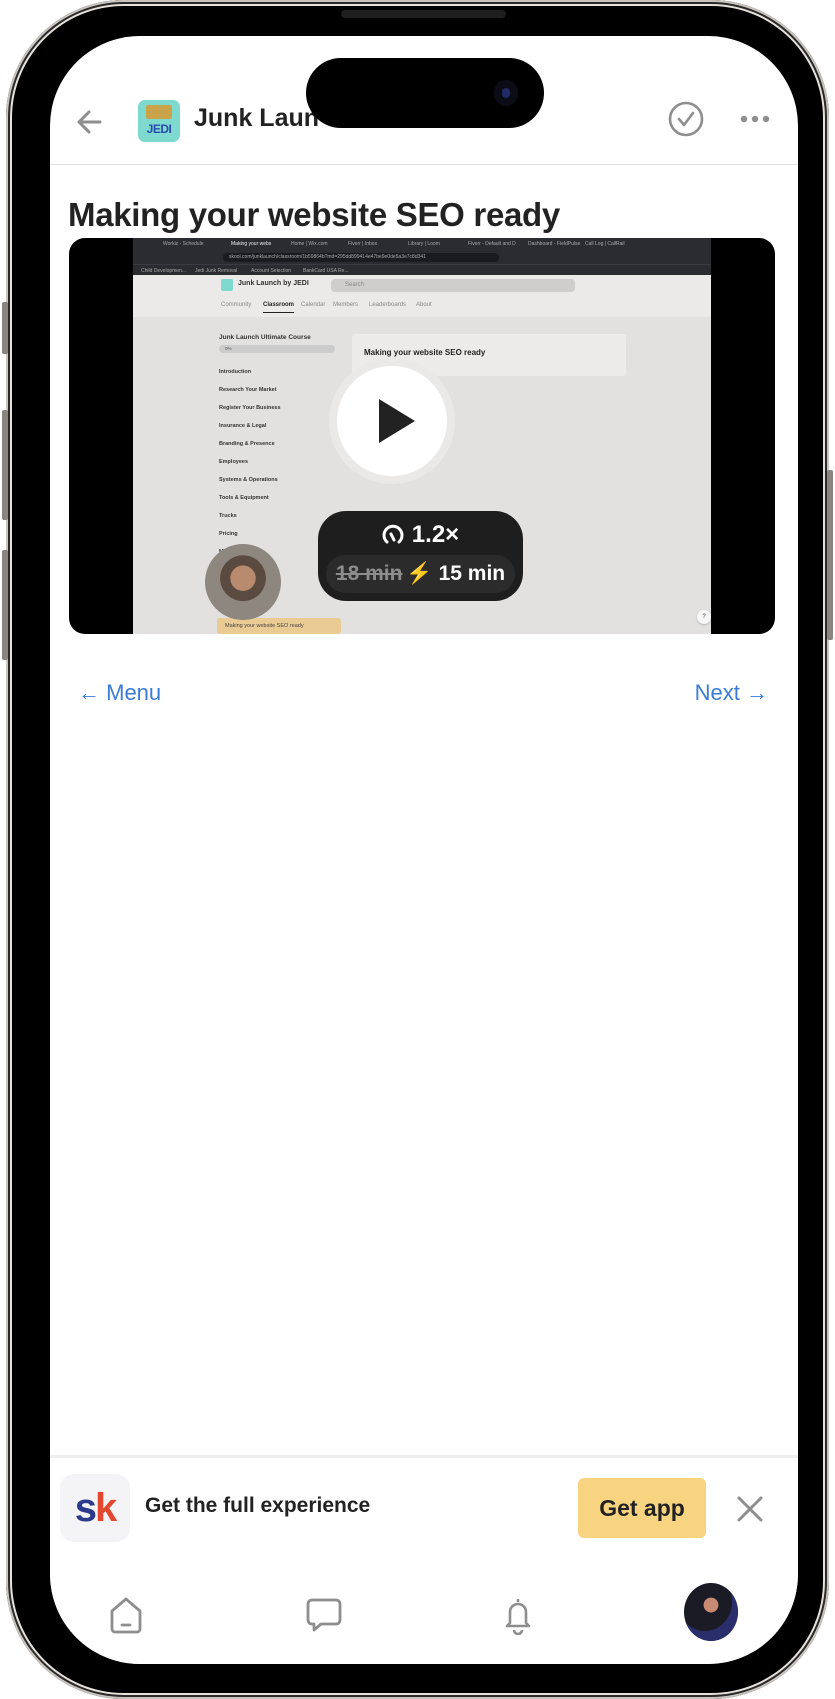  Describe the element at coordinates (711, 1612) in the screenshot. I see `profile-avatar` at that location.